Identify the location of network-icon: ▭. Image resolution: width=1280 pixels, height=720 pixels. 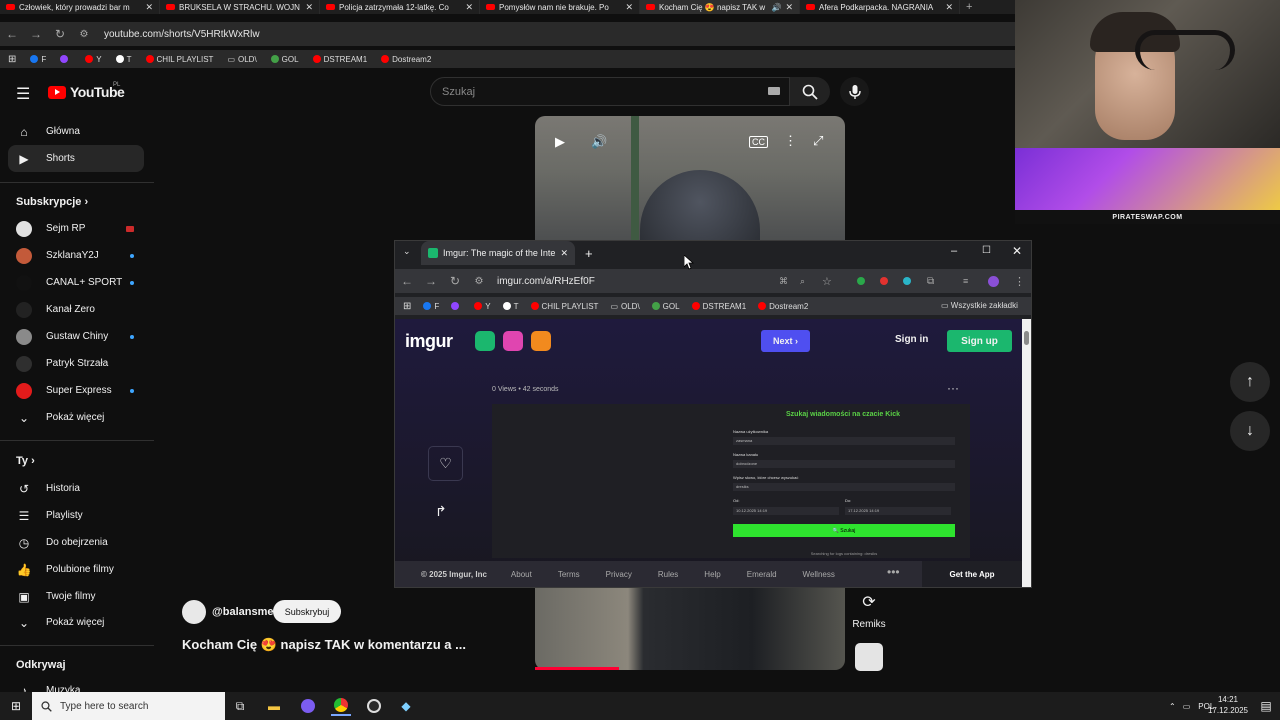
(1187, 706).